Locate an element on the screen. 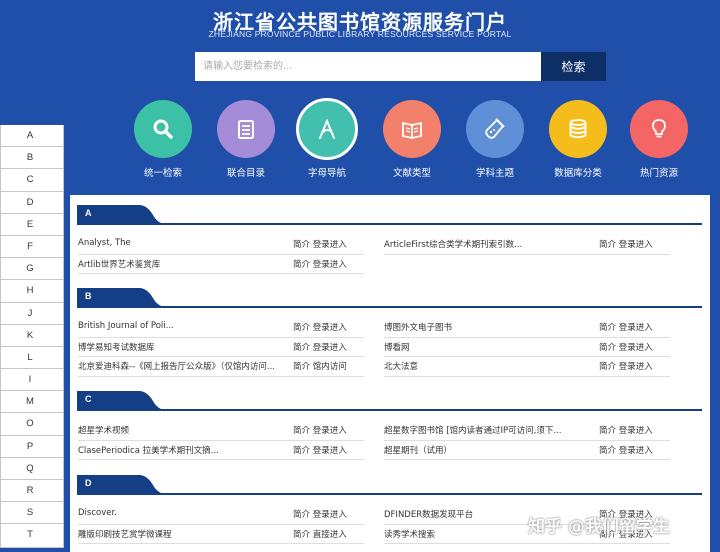 The width and height of the screenshot is (720, 552). alphabet-item: B is located at coordinates (32, 158).